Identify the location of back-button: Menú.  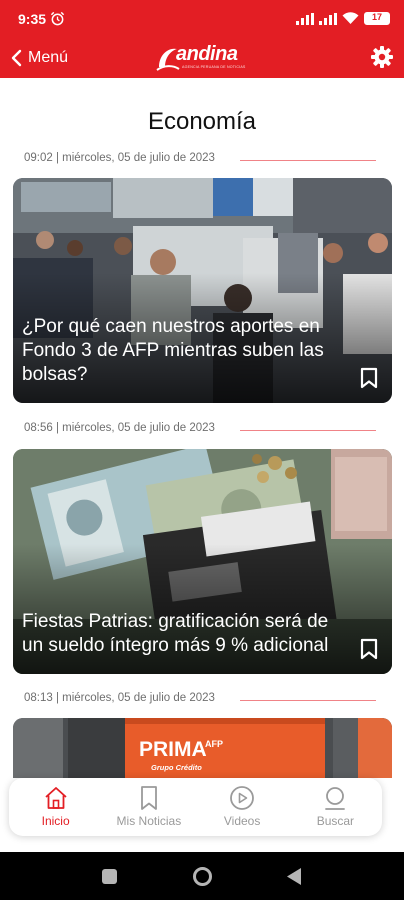
(39, 58).